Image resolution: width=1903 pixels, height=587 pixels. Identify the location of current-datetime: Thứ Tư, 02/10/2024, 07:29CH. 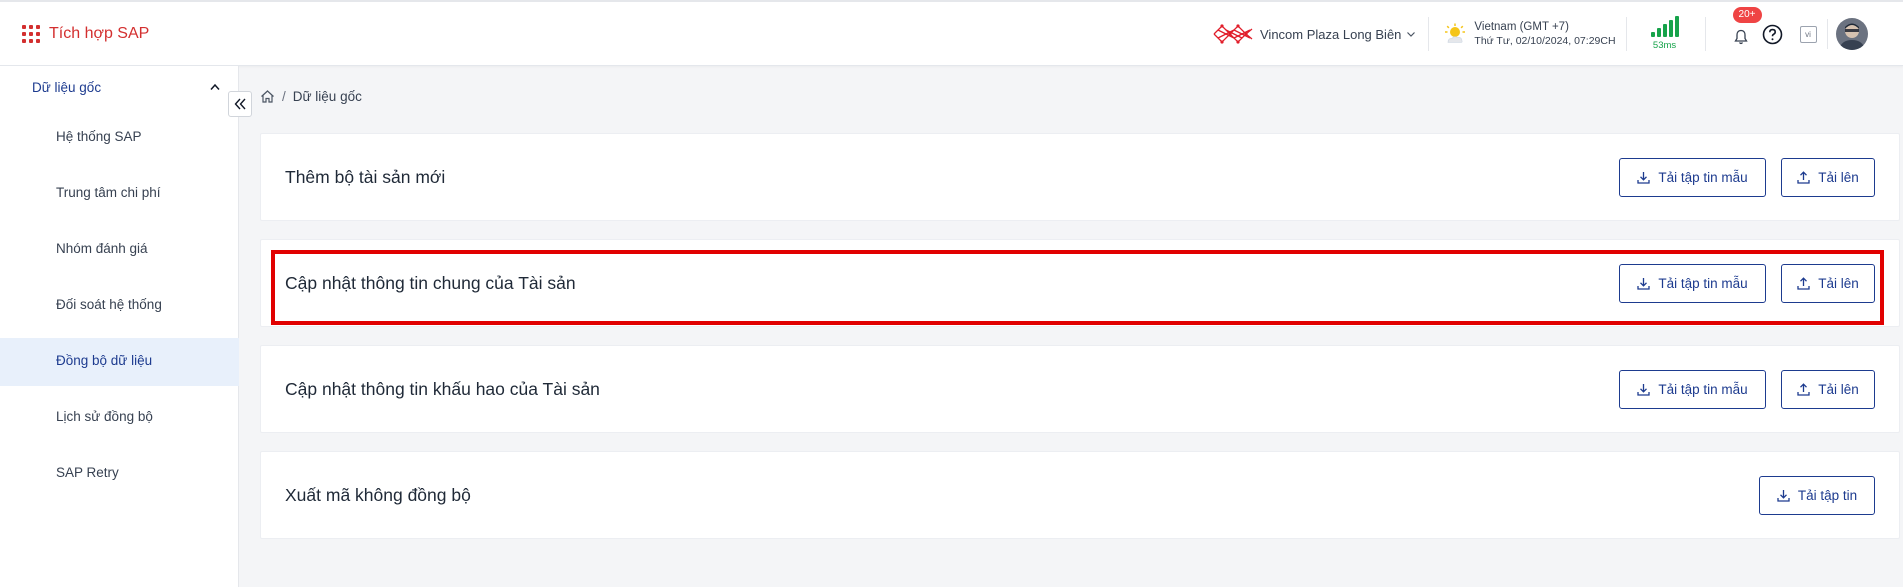
(1545, 41).